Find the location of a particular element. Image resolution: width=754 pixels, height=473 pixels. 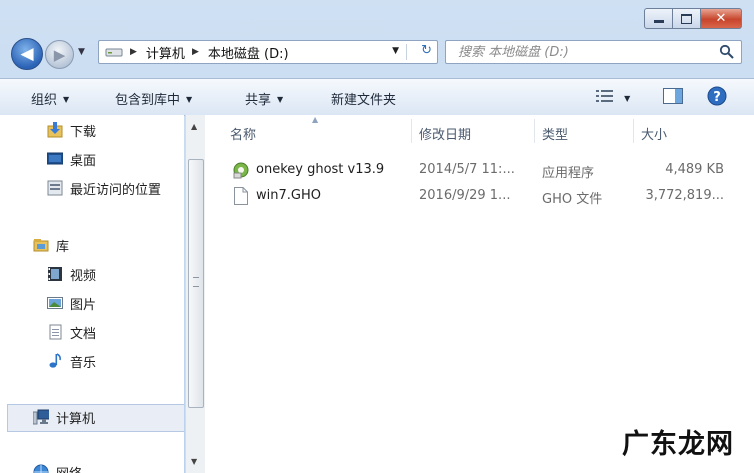

maximize-icon is located at coordinates (686, 18).